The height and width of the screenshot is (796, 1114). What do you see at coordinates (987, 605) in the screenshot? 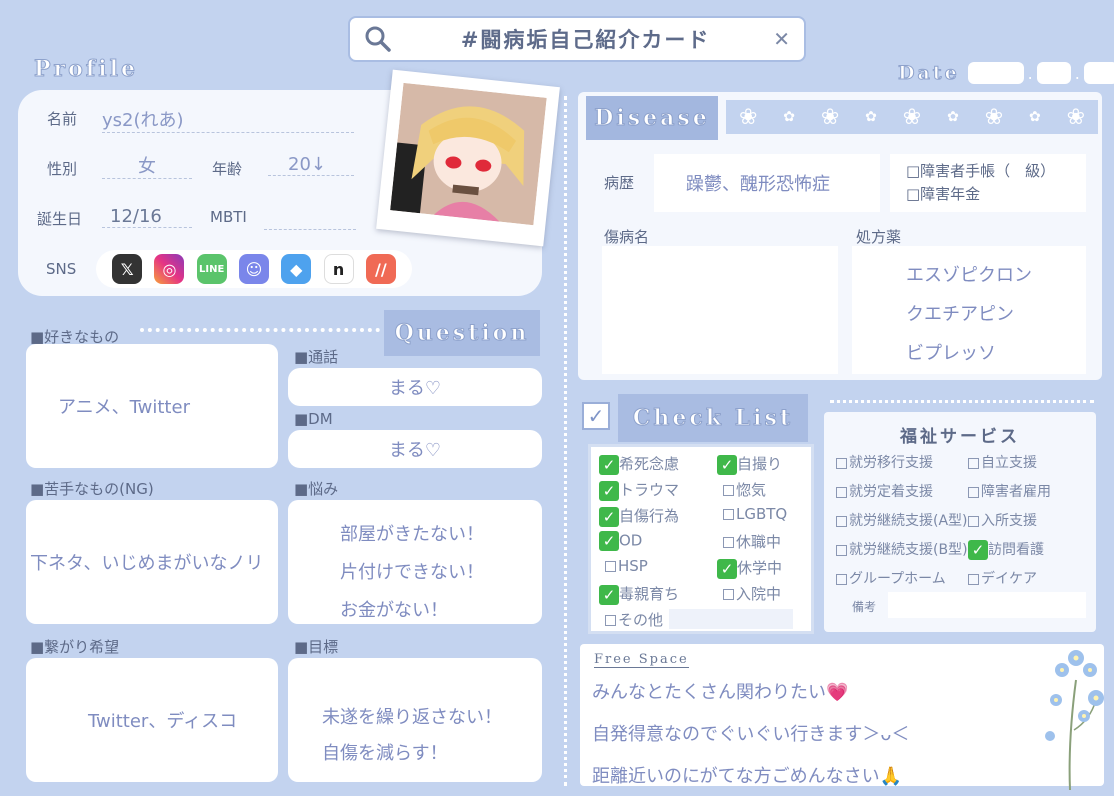
I see `welfare-notes-field` at bounding box center [987, 605].